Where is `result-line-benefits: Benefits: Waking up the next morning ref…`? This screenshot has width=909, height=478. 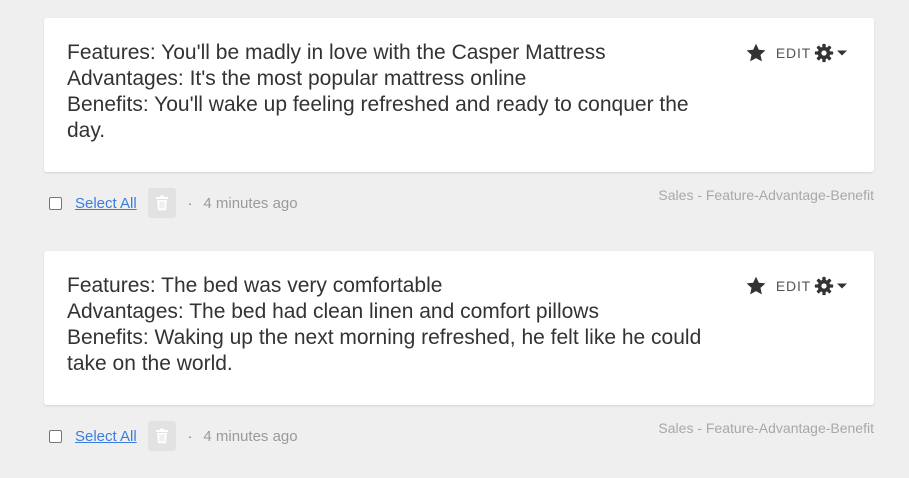 result-line-benefits: Benefits: Waking up the next morning ref… is located at coordinates (384, 350).